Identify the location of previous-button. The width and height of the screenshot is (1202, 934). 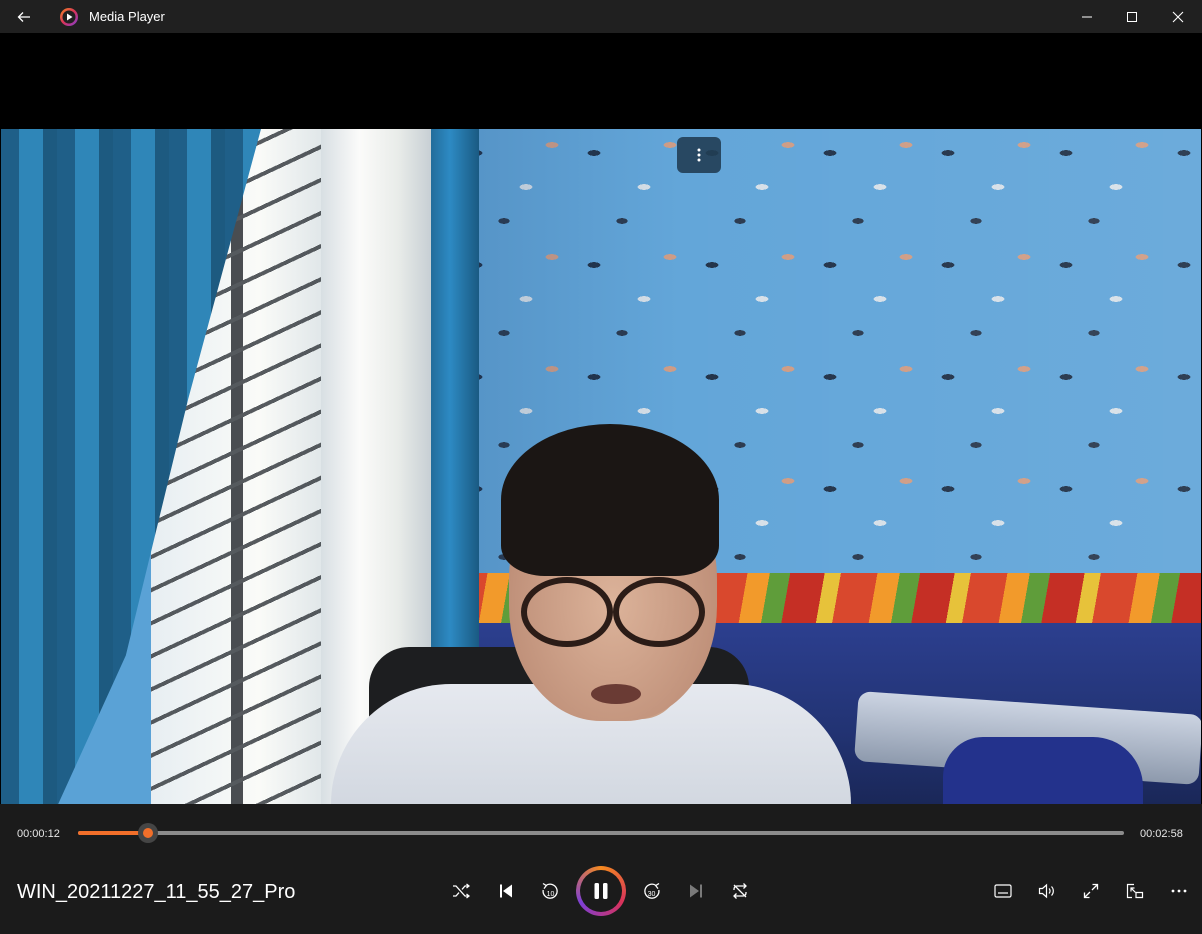
(506, 891).